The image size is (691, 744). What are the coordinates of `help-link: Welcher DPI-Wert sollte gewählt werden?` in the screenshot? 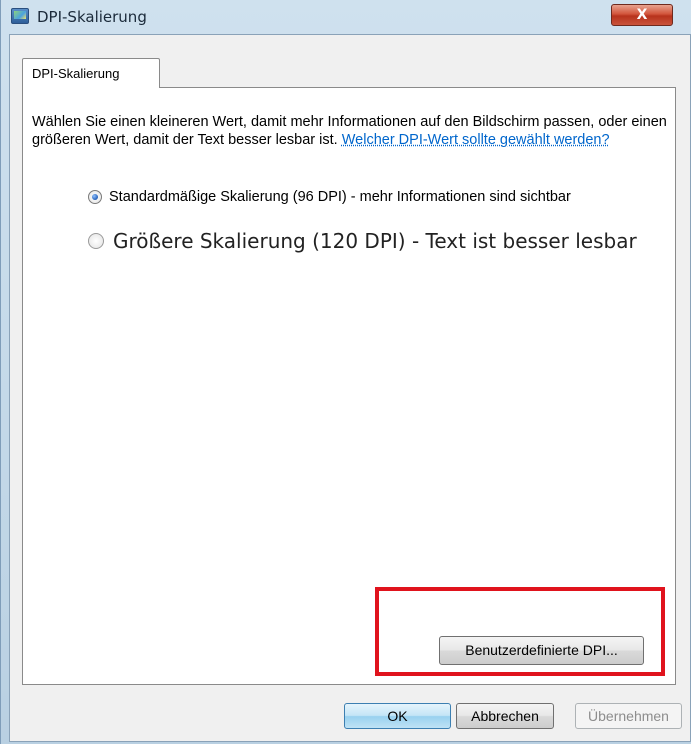 It's located at (476, 140).